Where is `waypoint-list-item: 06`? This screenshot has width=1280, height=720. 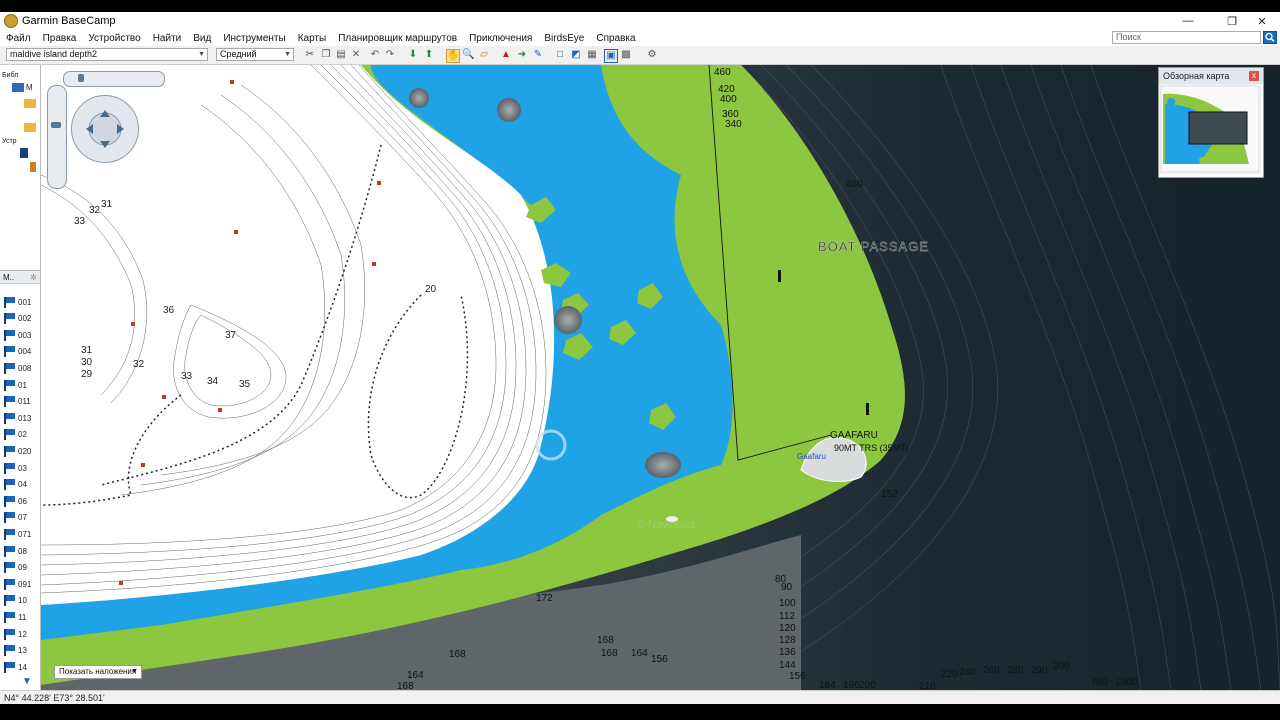
waypoint-list-item: 06 is located at coordinates (20, 501).